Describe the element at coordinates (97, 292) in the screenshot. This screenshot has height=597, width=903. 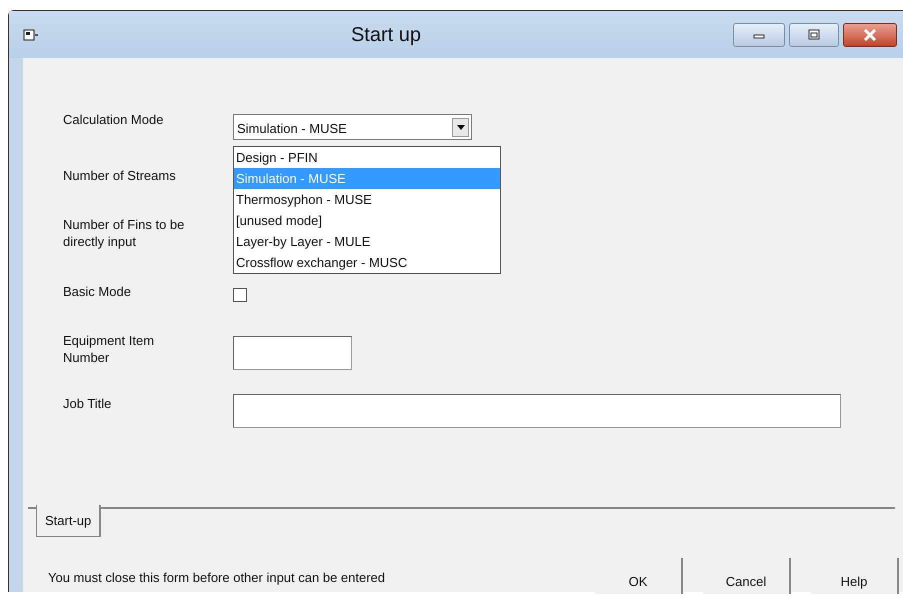
I see `field-label: Basic Mode` at that location.